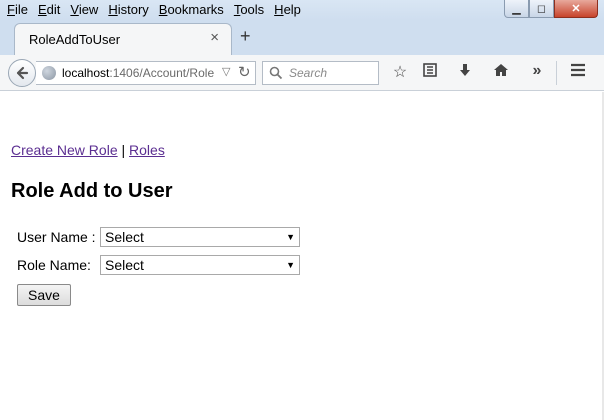  Describe the element at coordinates (430, 72) in the screenshot. I see `reading-list-icon` at that location.